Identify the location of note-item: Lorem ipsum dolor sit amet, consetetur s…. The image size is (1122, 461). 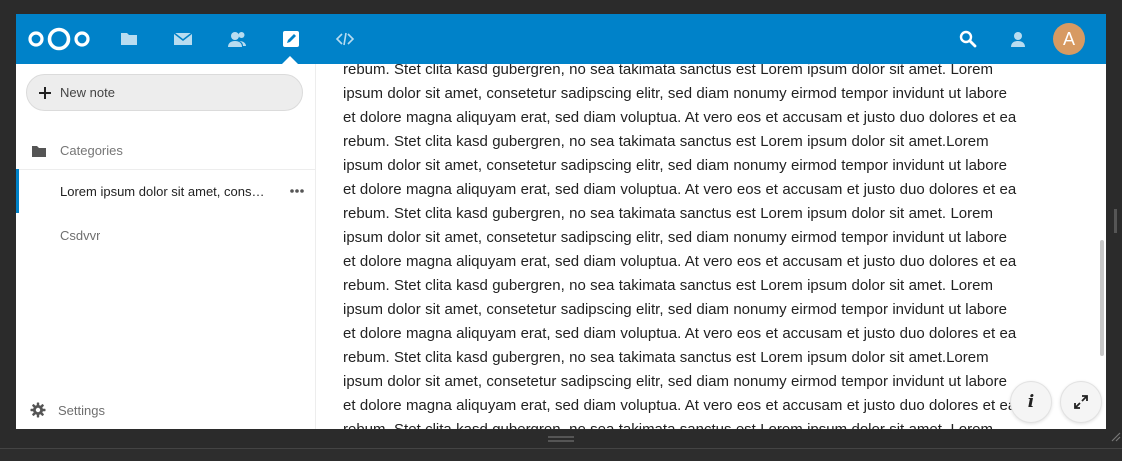
(165, 191).